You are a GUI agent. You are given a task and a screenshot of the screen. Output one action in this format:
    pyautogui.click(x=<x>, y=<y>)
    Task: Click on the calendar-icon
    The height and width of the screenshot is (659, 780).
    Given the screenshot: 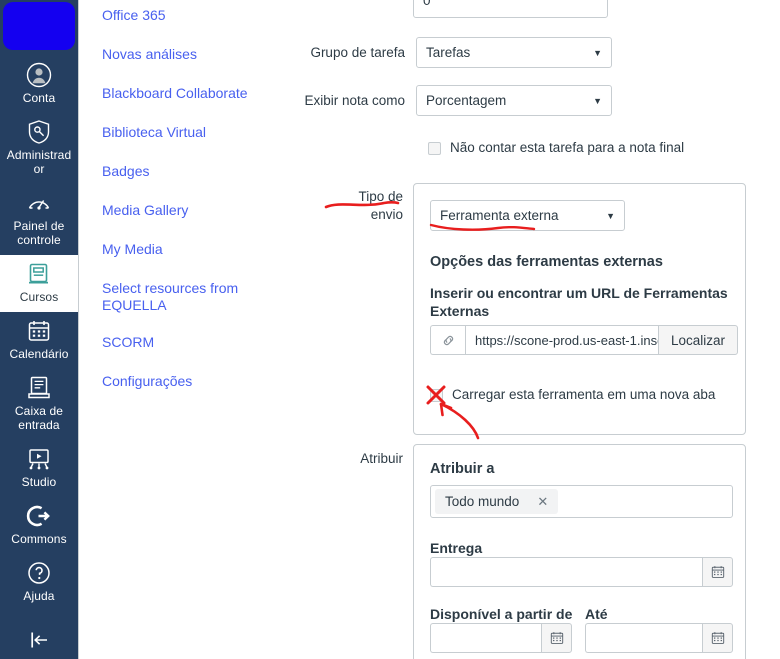 What is the action you would take?
    pyautogui.click(x=39, y=331)
    